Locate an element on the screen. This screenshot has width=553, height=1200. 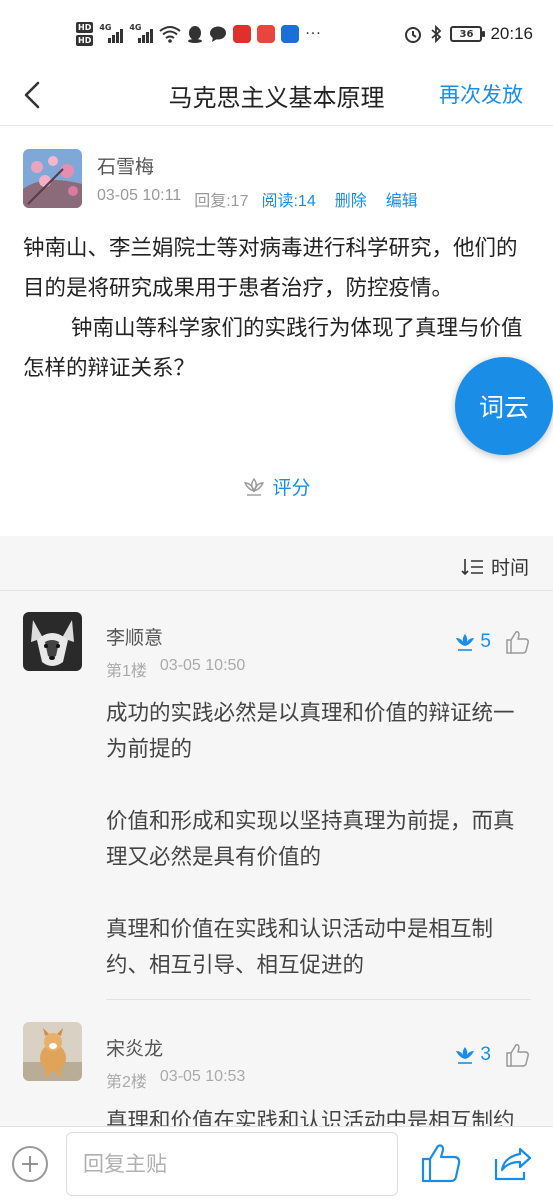
sort-bar: 时间 is located at coordinates (276, 563).